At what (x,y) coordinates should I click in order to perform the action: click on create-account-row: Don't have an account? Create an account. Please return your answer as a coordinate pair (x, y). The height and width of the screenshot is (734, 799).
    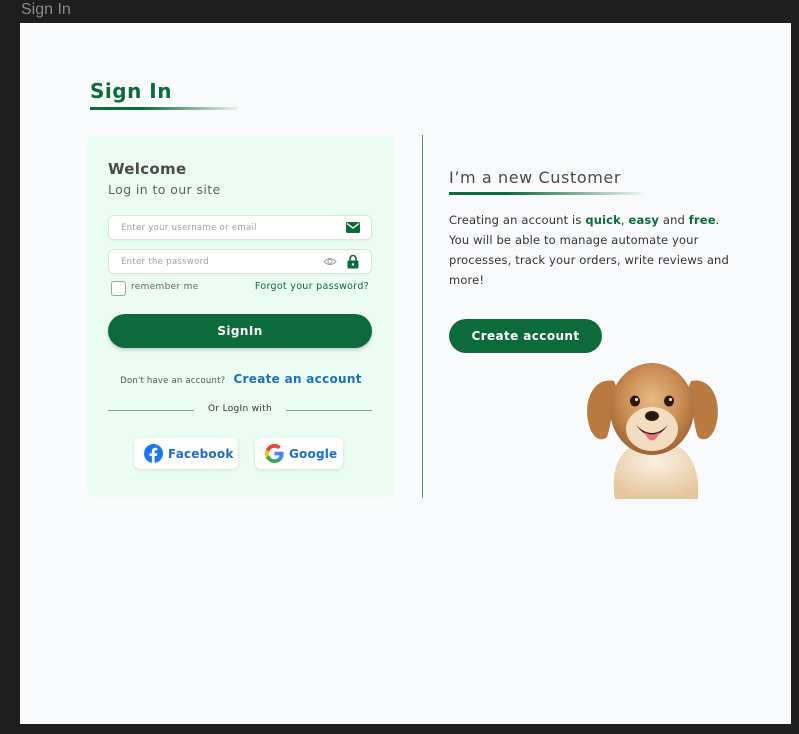
    Looking at the image, I should click on (241, 377).